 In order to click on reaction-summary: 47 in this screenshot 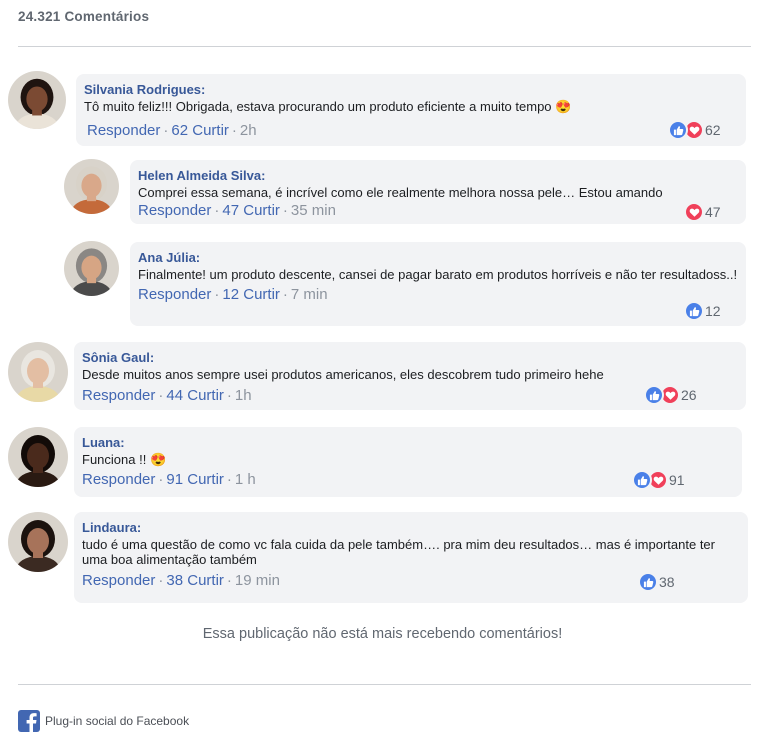, I will do `click(702, 212)`.